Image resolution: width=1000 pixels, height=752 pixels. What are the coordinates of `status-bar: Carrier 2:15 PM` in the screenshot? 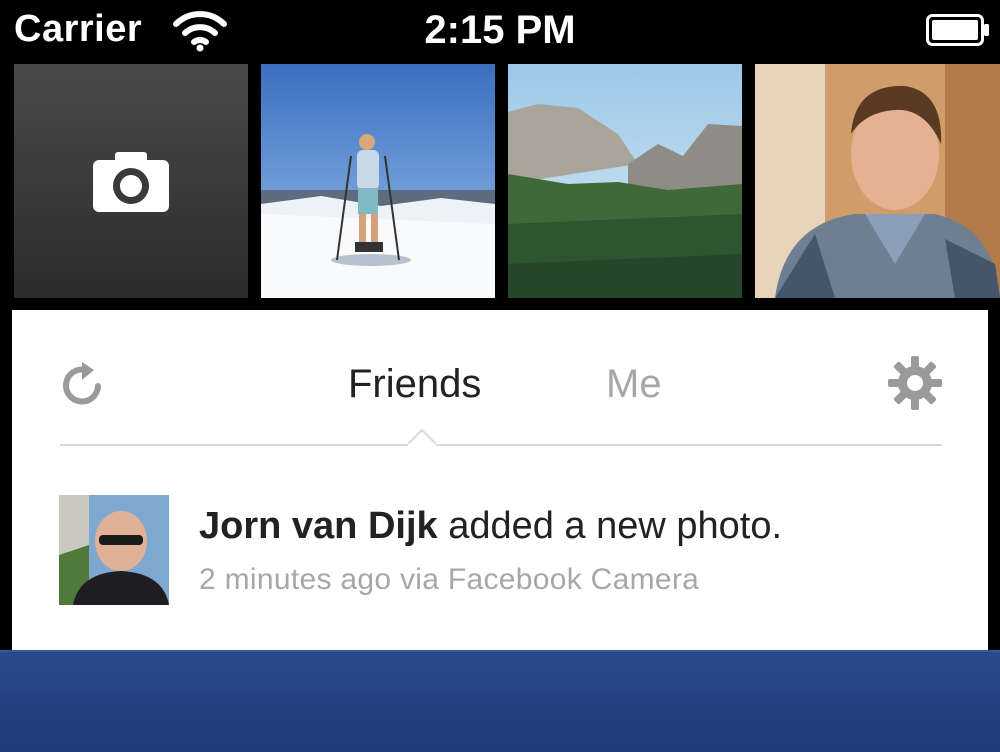 It's located at (500, 31).